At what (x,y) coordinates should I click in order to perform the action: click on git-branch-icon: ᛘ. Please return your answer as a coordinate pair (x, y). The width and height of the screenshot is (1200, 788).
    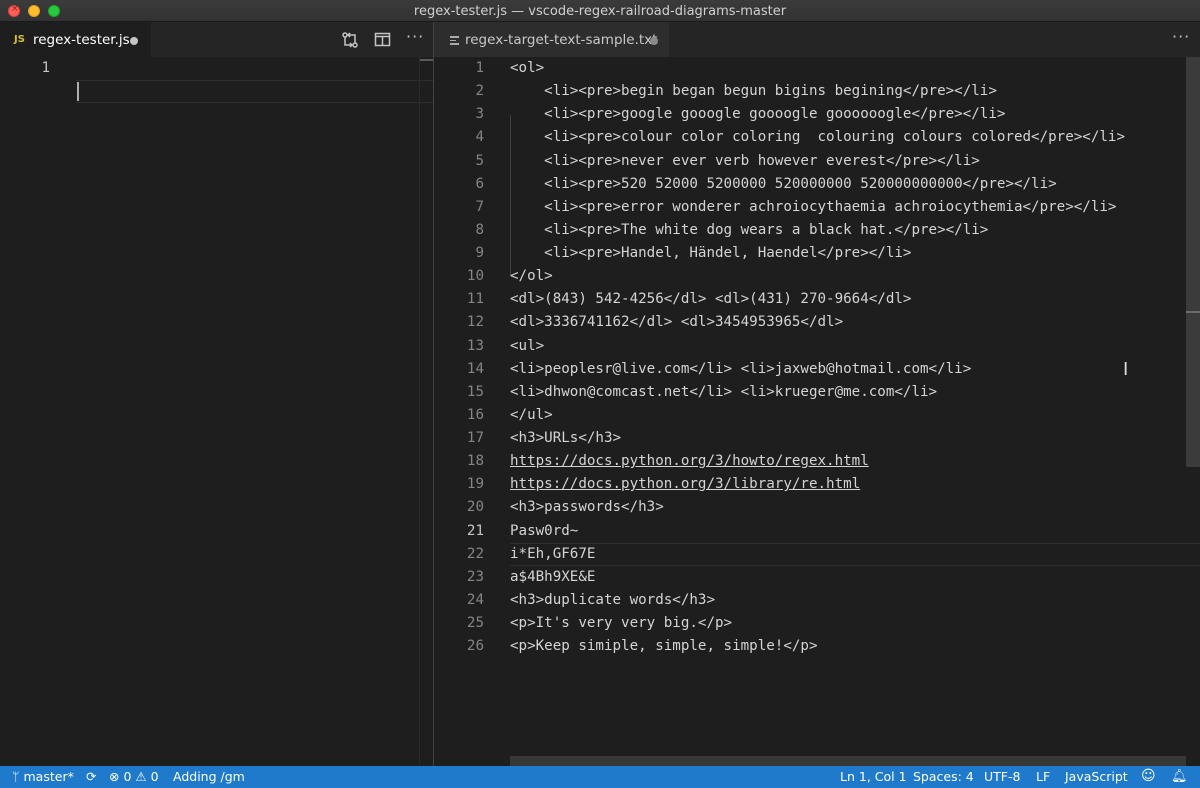
    Looking at the image, I should click on (16, 776).